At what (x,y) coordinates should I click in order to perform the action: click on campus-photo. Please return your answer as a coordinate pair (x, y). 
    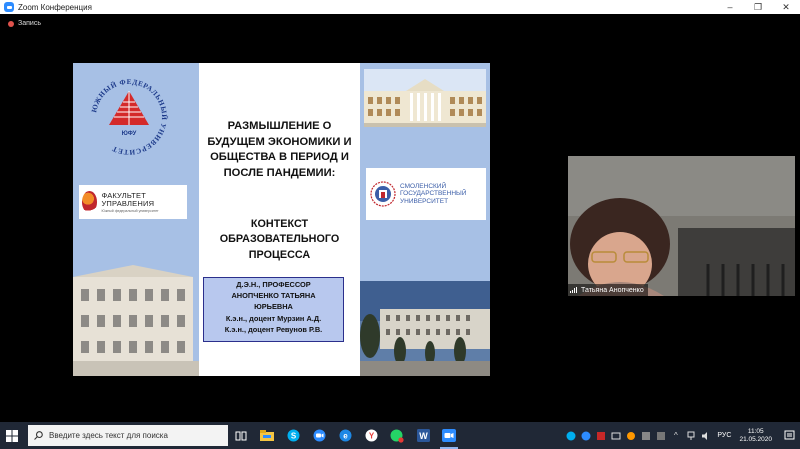
    Looking at the image, I should click on (425, 328).